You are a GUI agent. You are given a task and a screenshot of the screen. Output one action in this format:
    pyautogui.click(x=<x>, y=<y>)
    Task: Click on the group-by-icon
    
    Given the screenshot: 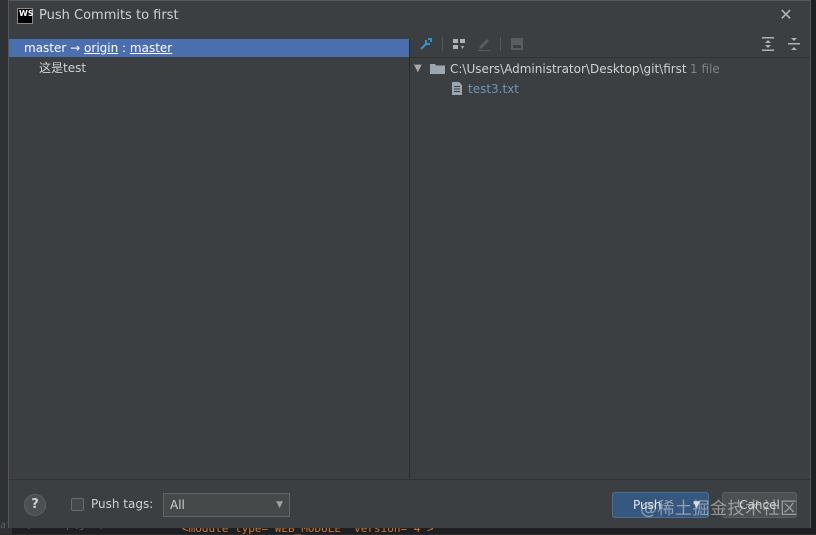 What is the action you would take?
    pyautogui.click(x=459, y=44)
    